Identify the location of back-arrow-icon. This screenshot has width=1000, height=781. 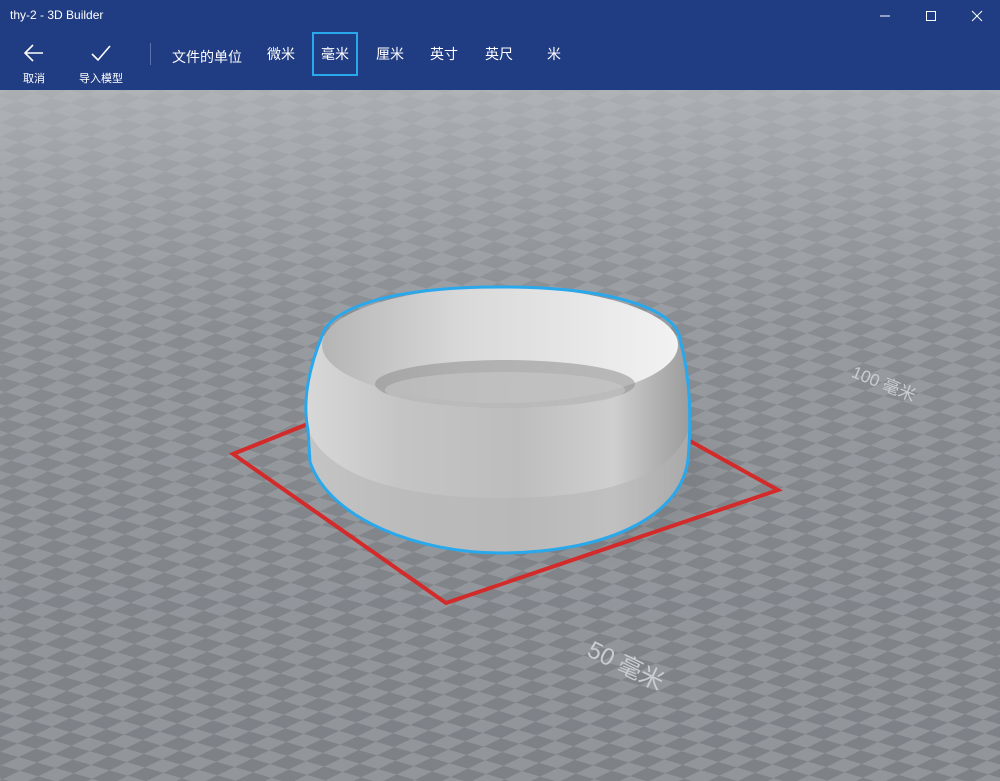
(33, 53).